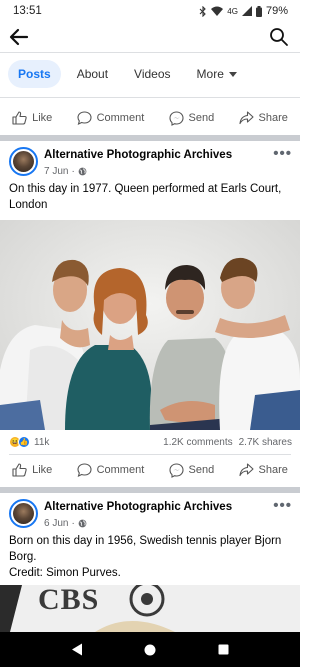 The width and height of the screenshot is (320, 667). I want to click on action-bar: Like Comment Send Share, so click(150, 470).